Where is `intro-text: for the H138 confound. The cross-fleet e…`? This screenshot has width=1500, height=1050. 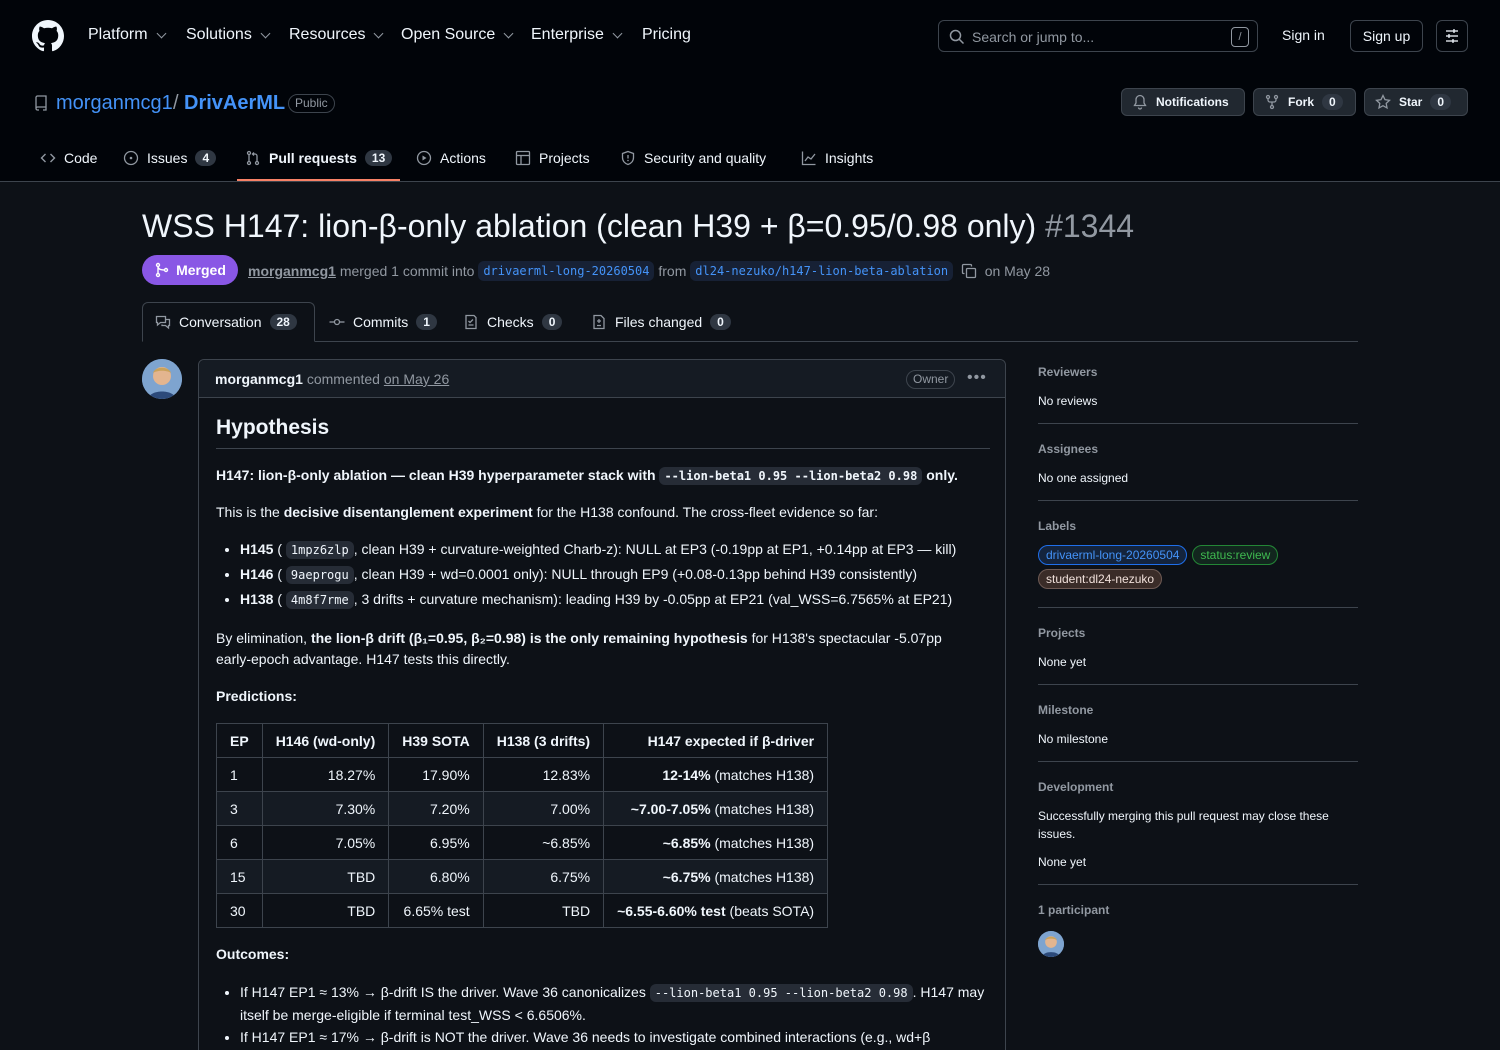 intro-text: for the H138 confound. The cross-fleet e… is located at coordinates (707, 512).